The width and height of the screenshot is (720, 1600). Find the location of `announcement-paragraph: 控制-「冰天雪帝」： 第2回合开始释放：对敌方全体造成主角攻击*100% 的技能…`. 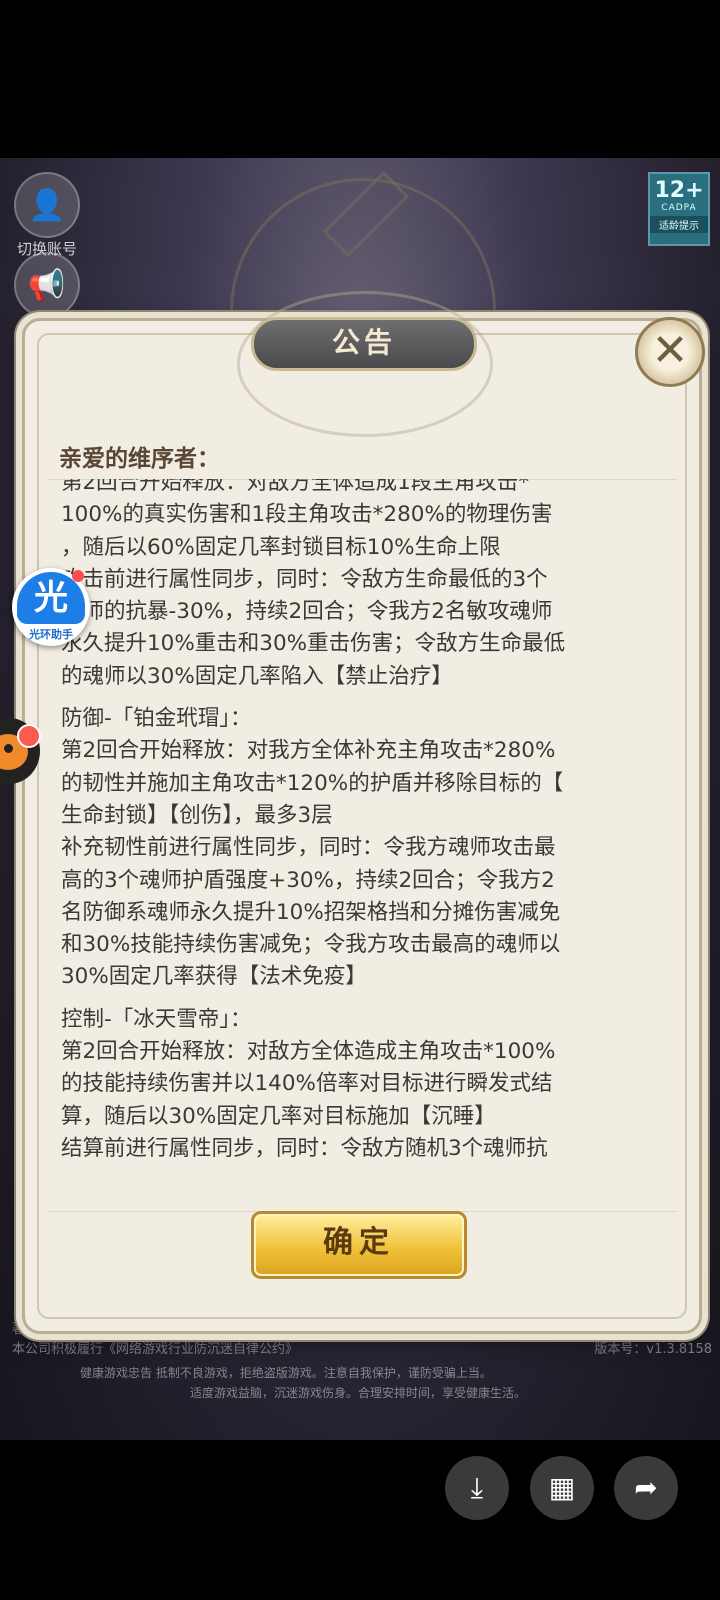

announcement-paragraph: 控制-「冰天雪帝」： 第2回合开始释放：对敌方全体造成主角攻击*100% 的技能… is located at coordinates (308, 1083).